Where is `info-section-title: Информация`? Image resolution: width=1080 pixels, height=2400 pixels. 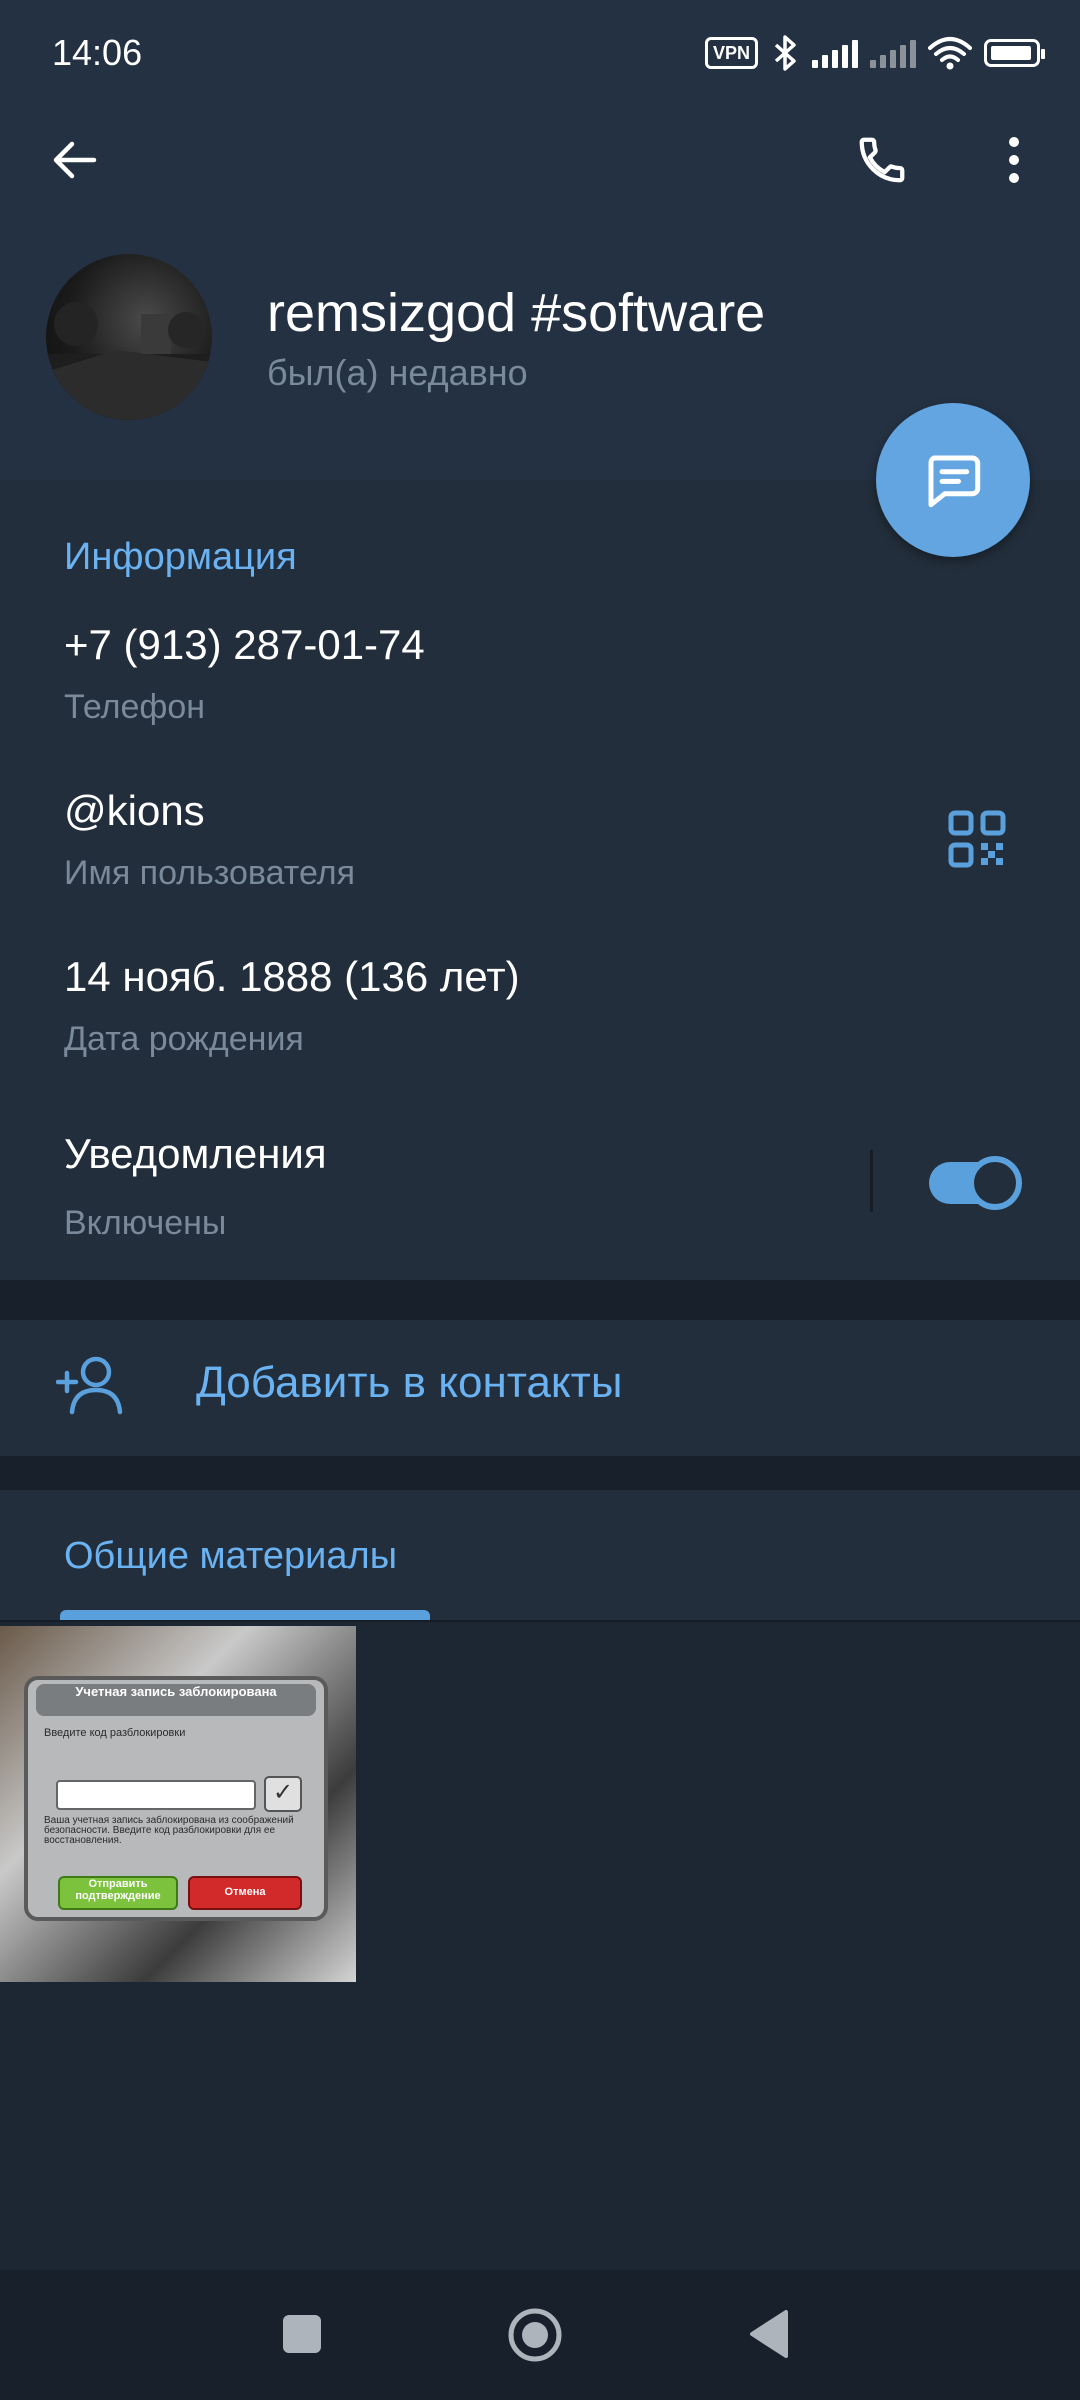 info-section-title: Информация is located at coordinates (180, 557).